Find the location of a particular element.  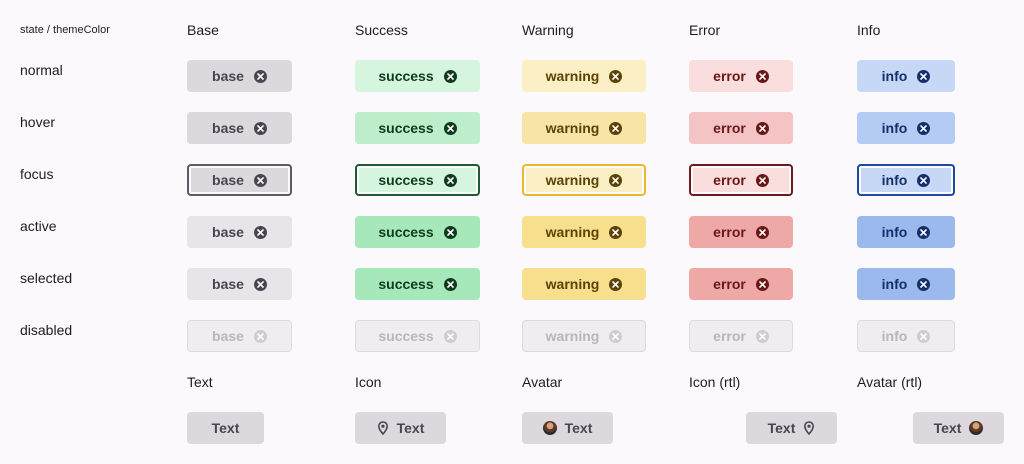

corner-label: state / themeColor is located at coordinates (65, 30).